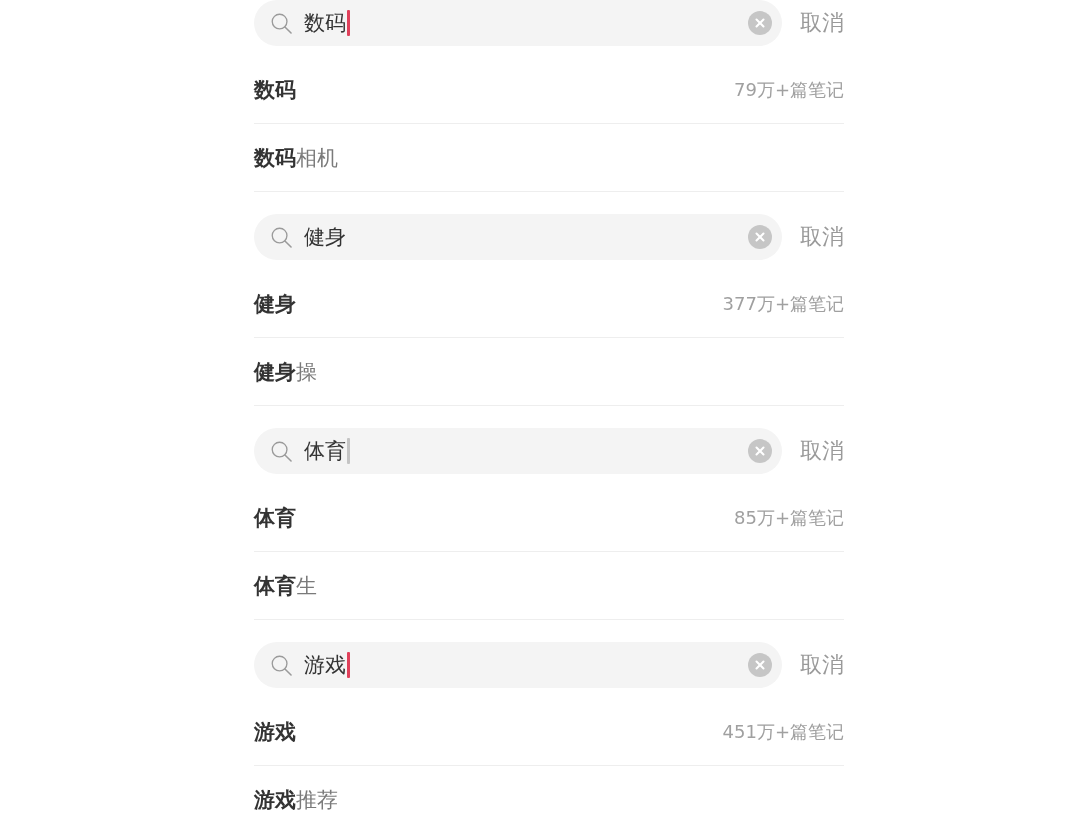 The width and height of the screenshot is (1080, 835). What do you see at coordinates (296, 800) in the screenshot?
I see `suggestion-text: 游戏推荐` at bounding box center [296, 800].